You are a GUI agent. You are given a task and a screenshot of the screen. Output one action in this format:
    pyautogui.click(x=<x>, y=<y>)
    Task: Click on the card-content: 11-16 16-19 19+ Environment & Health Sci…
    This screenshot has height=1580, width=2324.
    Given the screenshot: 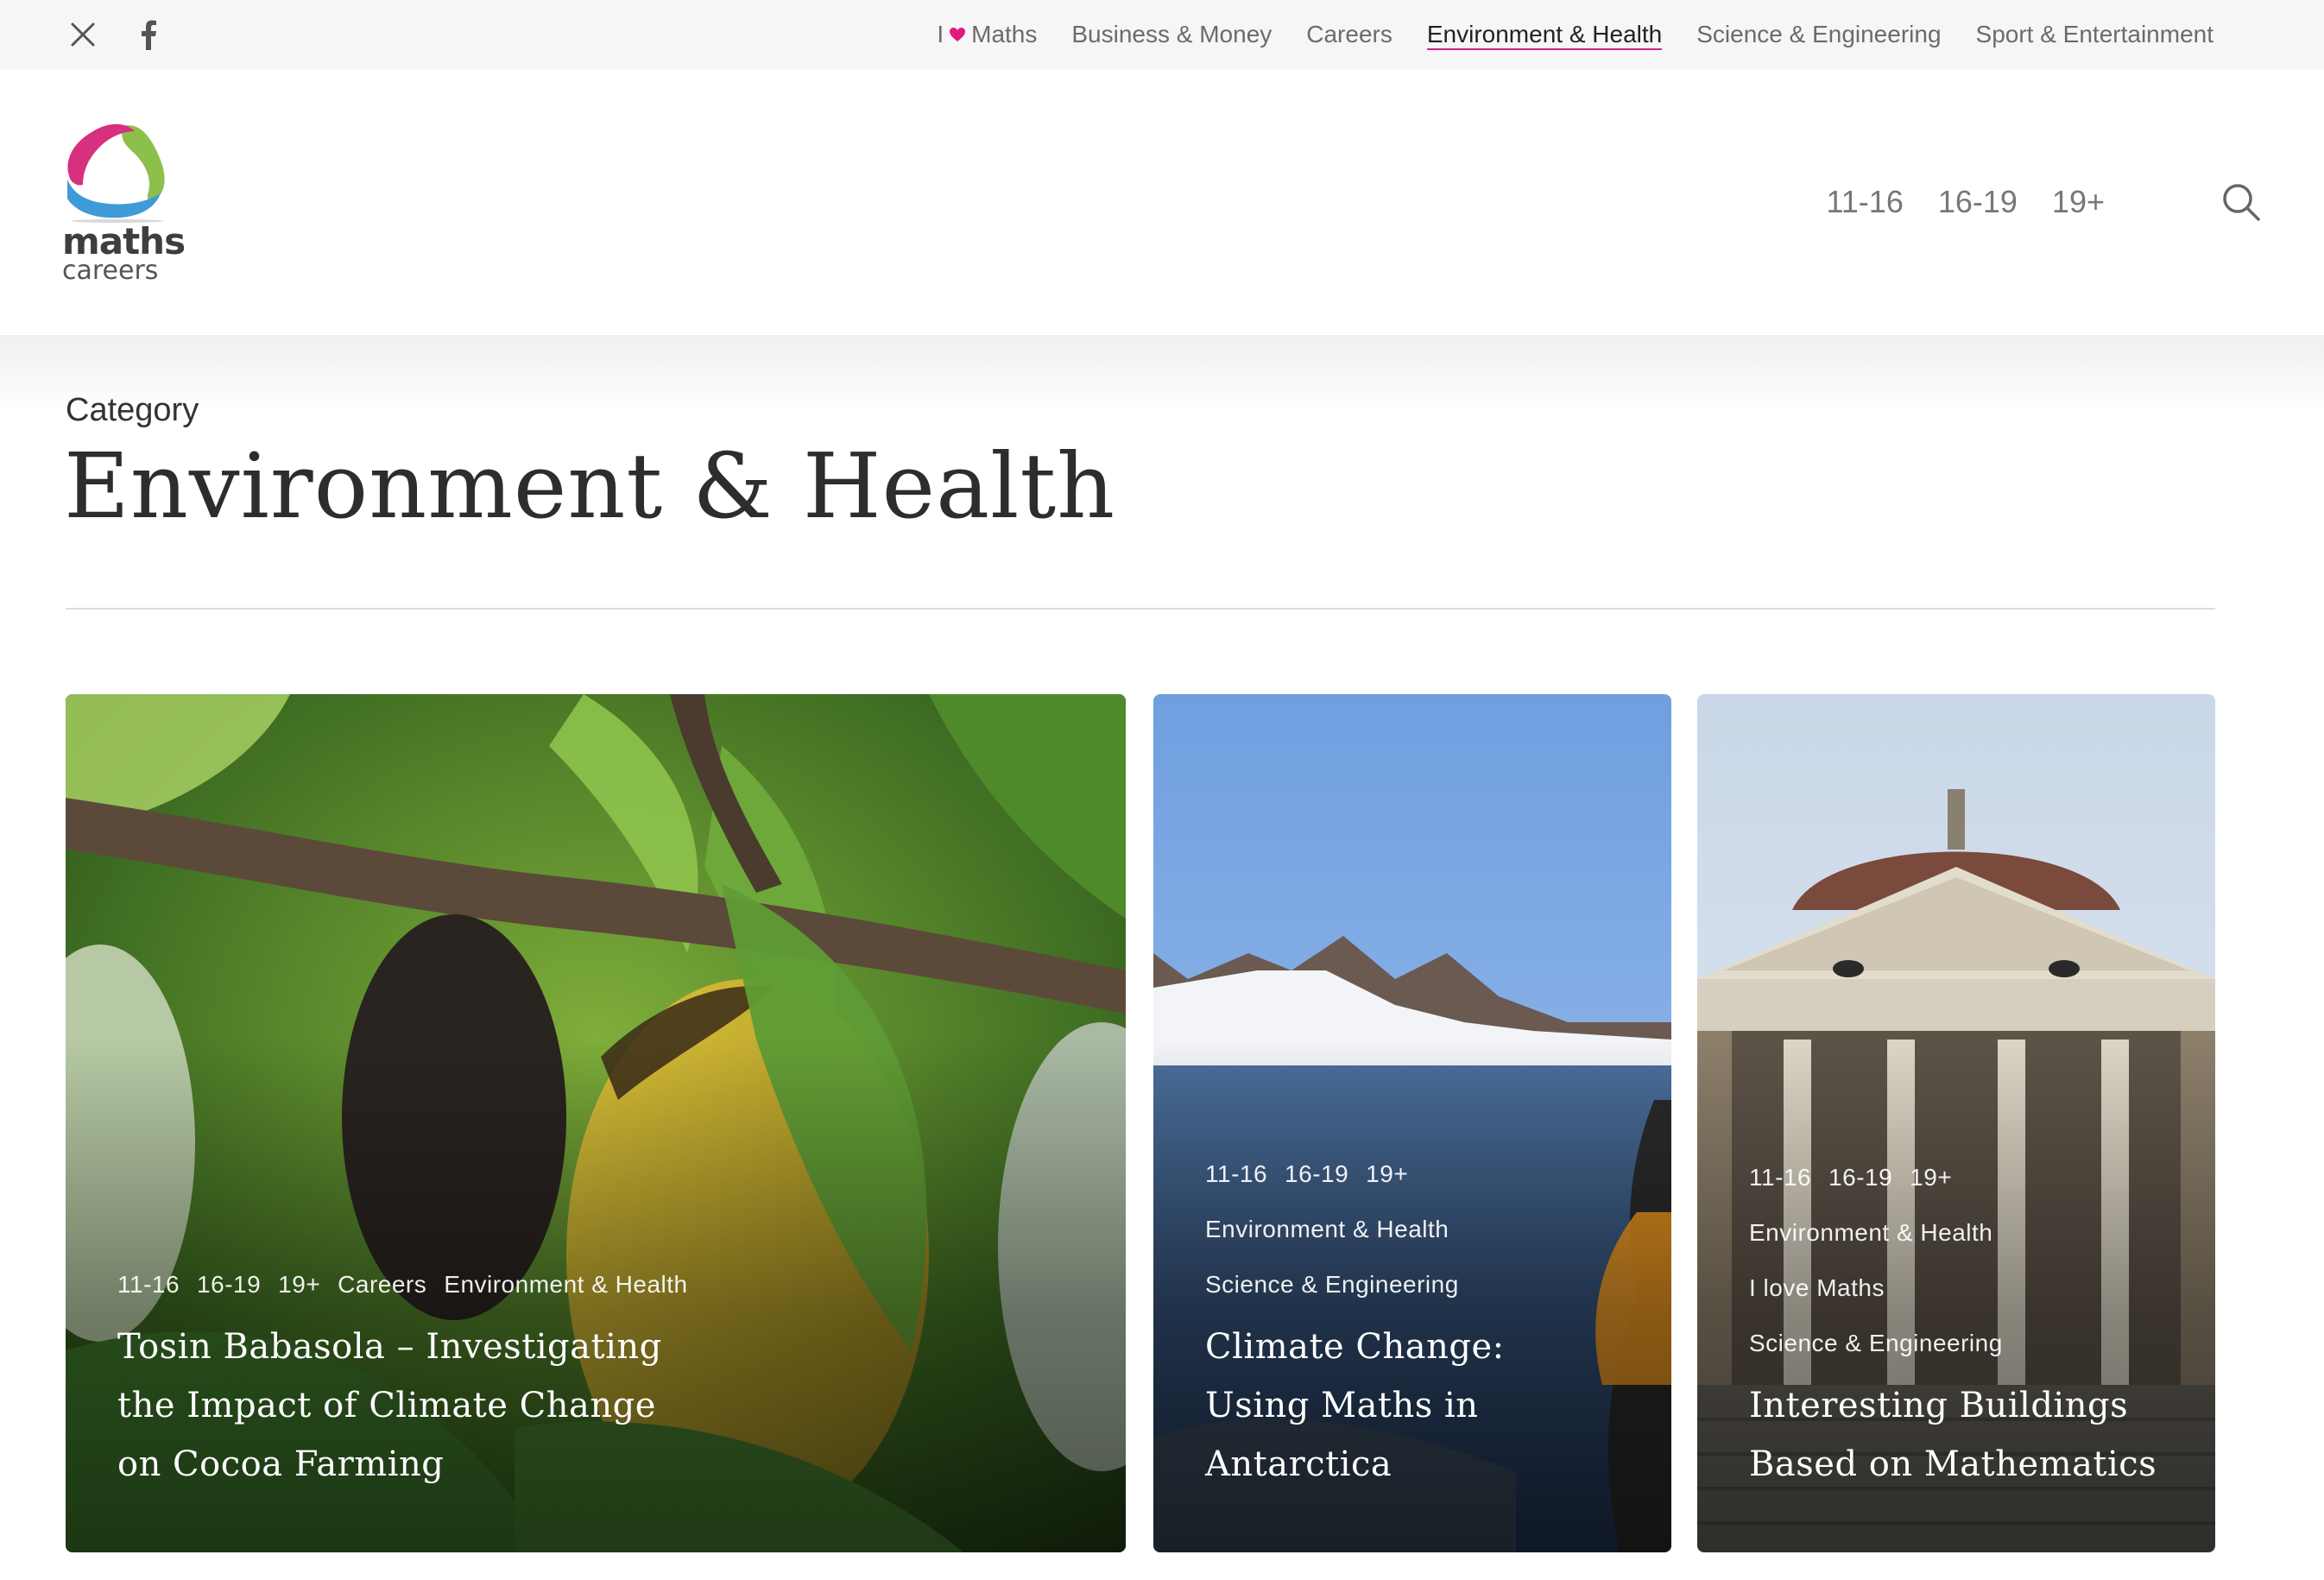 What is the action you would take?
    pyautogui.click(x=1412, y=1320)
    